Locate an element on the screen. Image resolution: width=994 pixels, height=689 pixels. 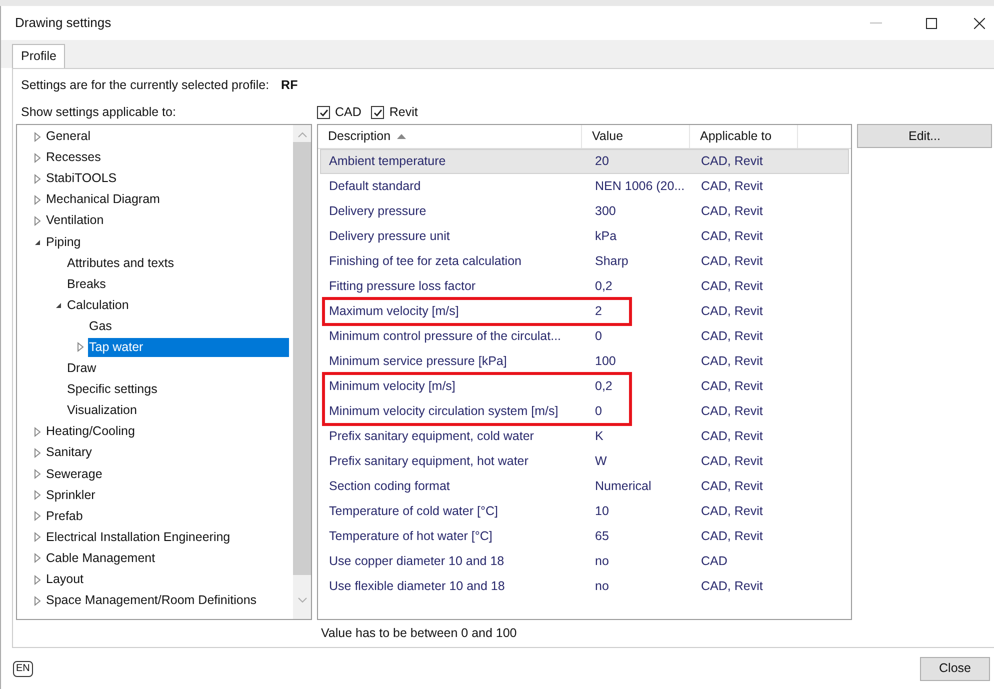
tree-item: General is located at coordinates (68, 136).